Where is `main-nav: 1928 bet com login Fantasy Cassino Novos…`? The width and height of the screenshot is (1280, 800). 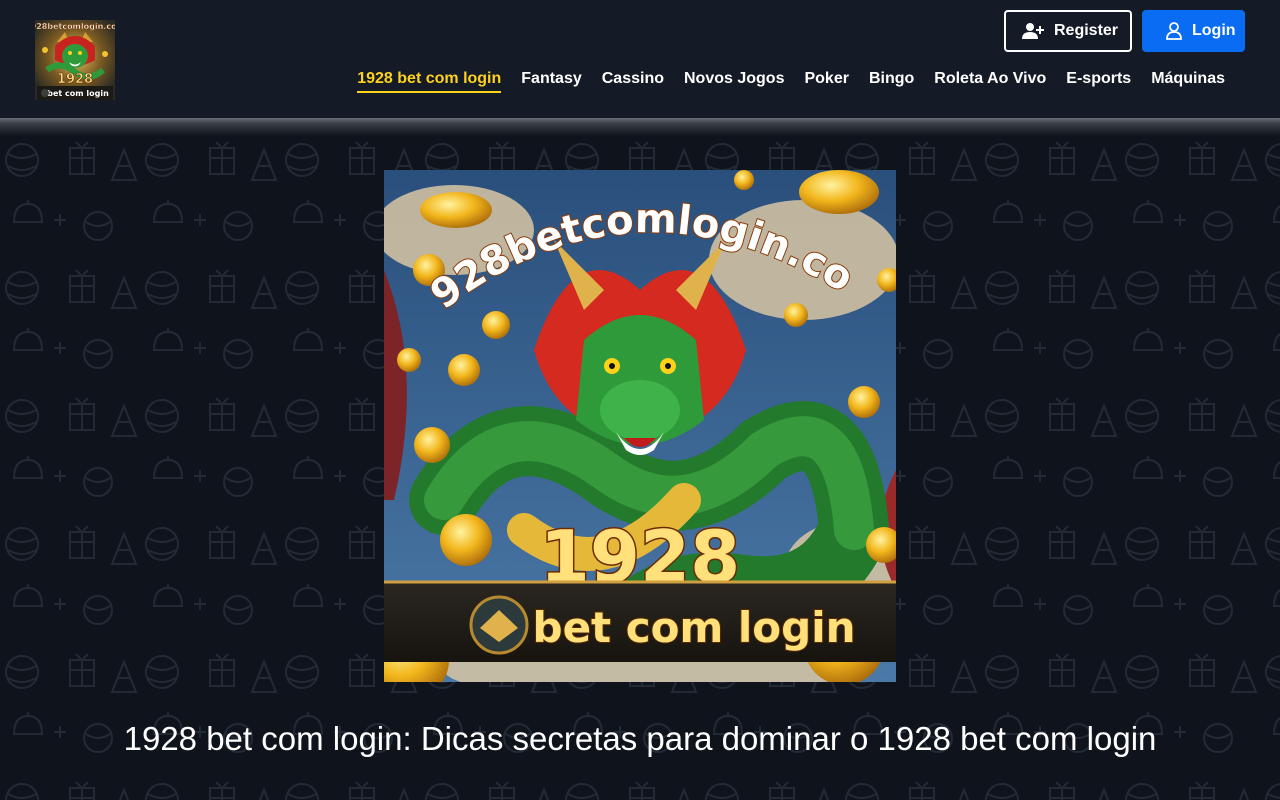
main-nav: 1928 bet com login Fantasy Cassino Novos… is located at coordinates (791, 81).